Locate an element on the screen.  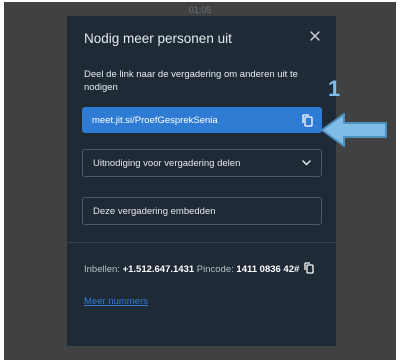
dialog-title: Nodig meer personen uit is located at coordinates (158, 38).